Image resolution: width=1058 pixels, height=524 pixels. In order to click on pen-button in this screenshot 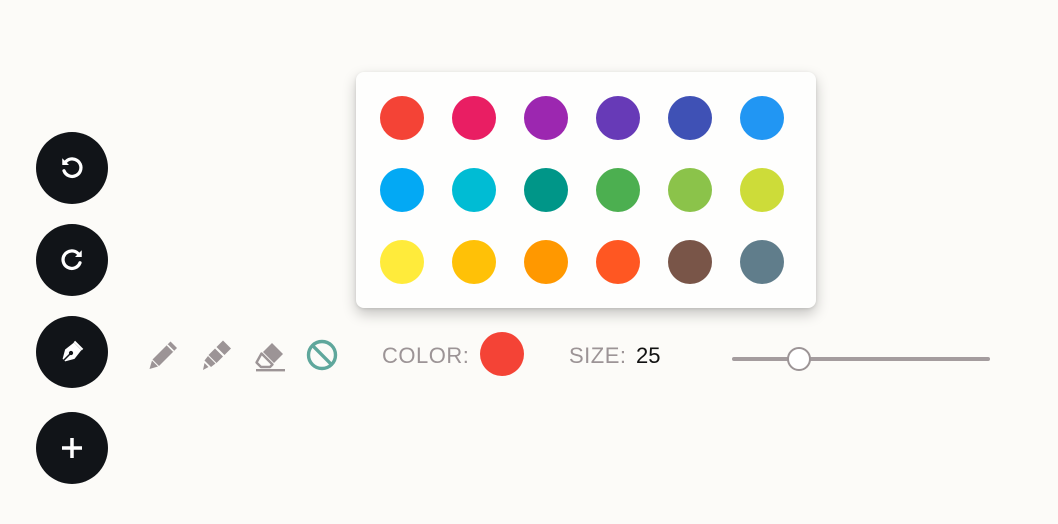, I will do `click(72, 352)`.